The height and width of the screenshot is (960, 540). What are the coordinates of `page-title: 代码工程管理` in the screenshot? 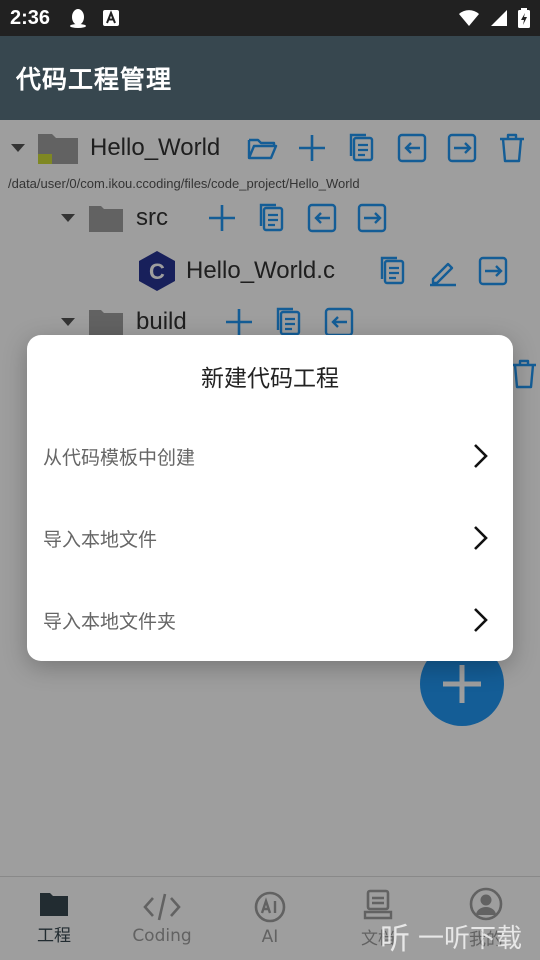 It's located at (94, 79).